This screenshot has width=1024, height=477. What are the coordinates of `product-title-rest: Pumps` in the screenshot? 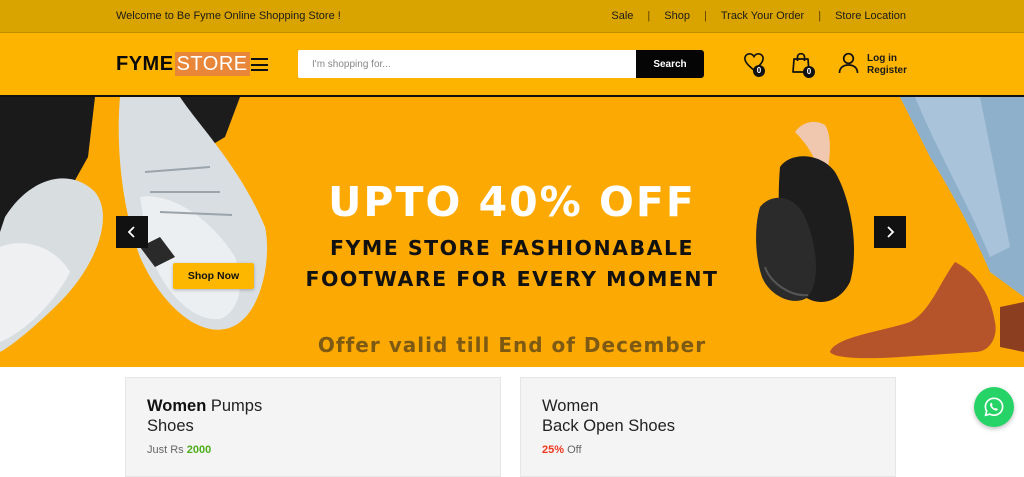 It's located at (234, 406).